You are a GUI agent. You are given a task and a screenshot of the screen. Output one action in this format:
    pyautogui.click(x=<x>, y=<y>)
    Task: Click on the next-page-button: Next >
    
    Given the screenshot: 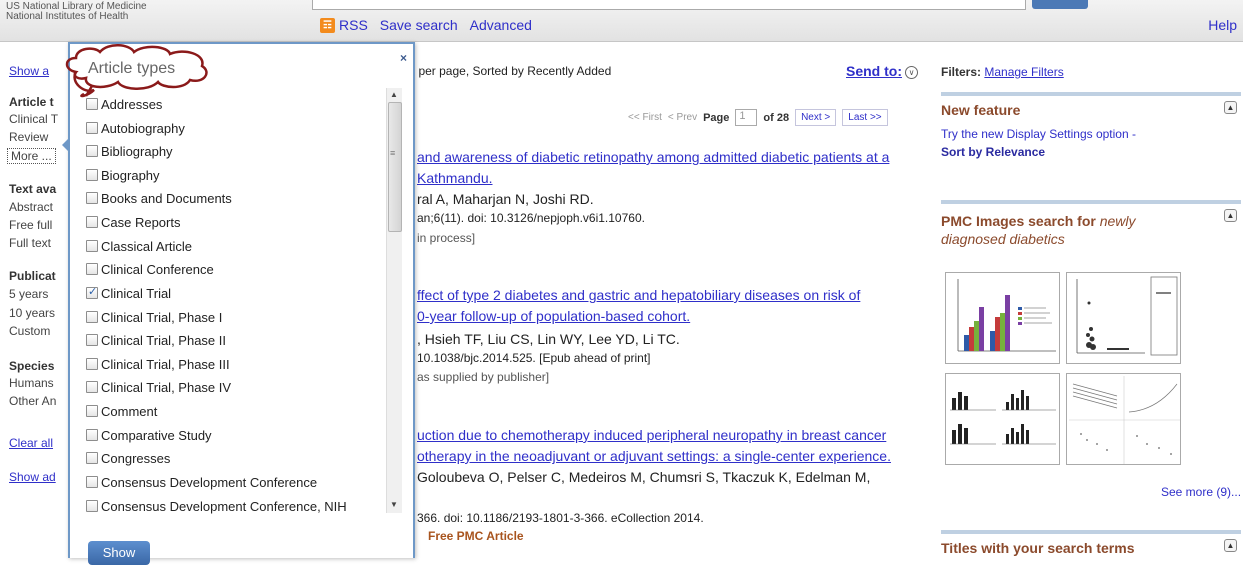 What is the action you would take?
    pyautogui.click(x=816, y=117)
    